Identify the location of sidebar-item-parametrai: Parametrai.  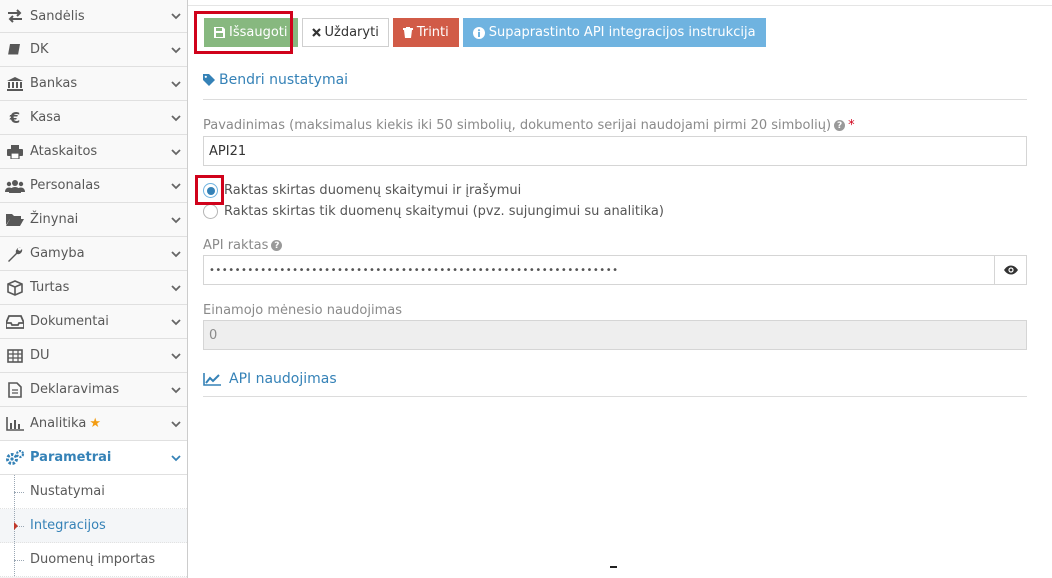
(93, 458).